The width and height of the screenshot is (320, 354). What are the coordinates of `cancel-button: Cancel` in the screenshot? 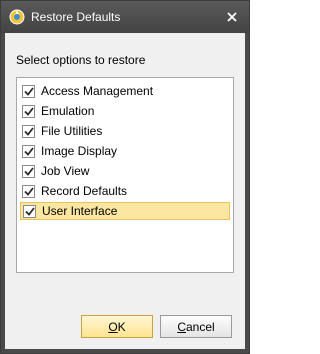 It's located at (196, 326).